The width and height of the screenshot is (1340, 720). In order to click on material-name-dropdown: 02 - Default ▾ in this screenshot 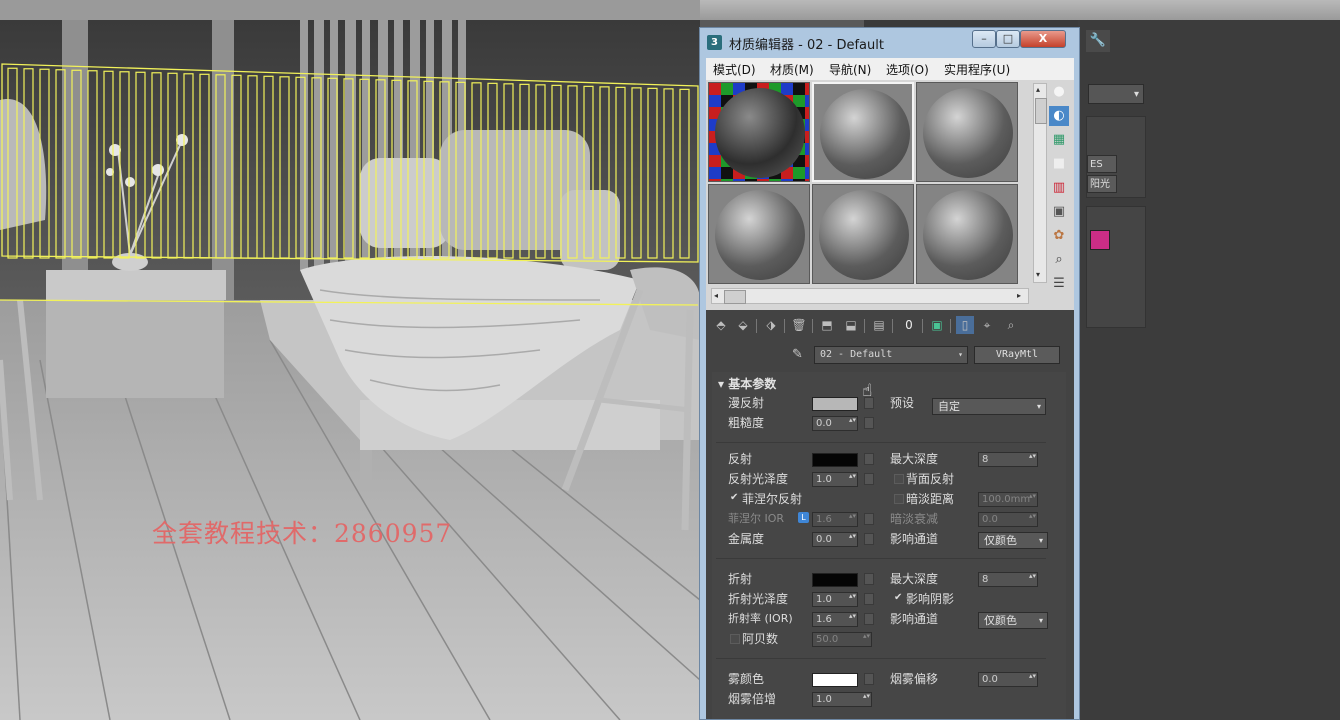, I will do `click(891, 355)`.